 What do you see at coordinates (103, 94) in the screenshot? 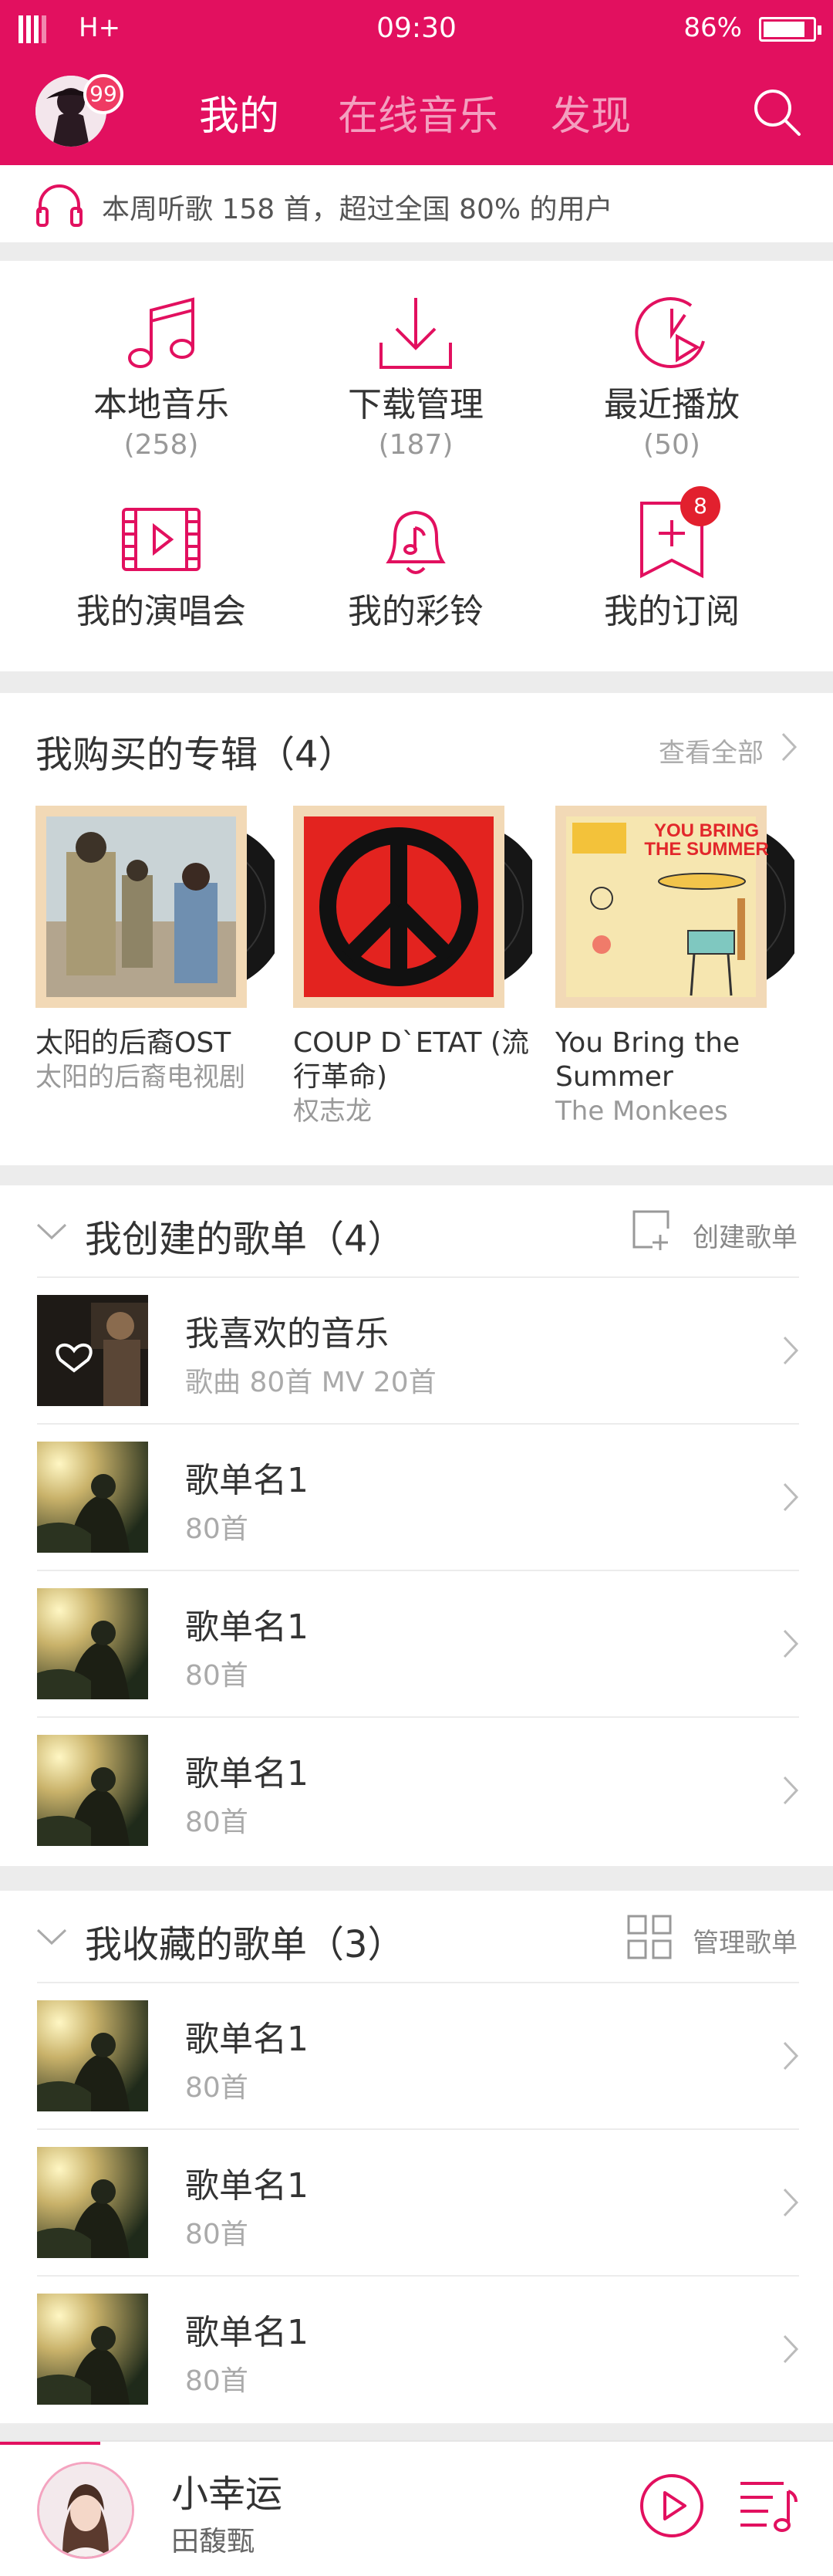
I see `notification-badge: 99` at bounding box center [103, 94].